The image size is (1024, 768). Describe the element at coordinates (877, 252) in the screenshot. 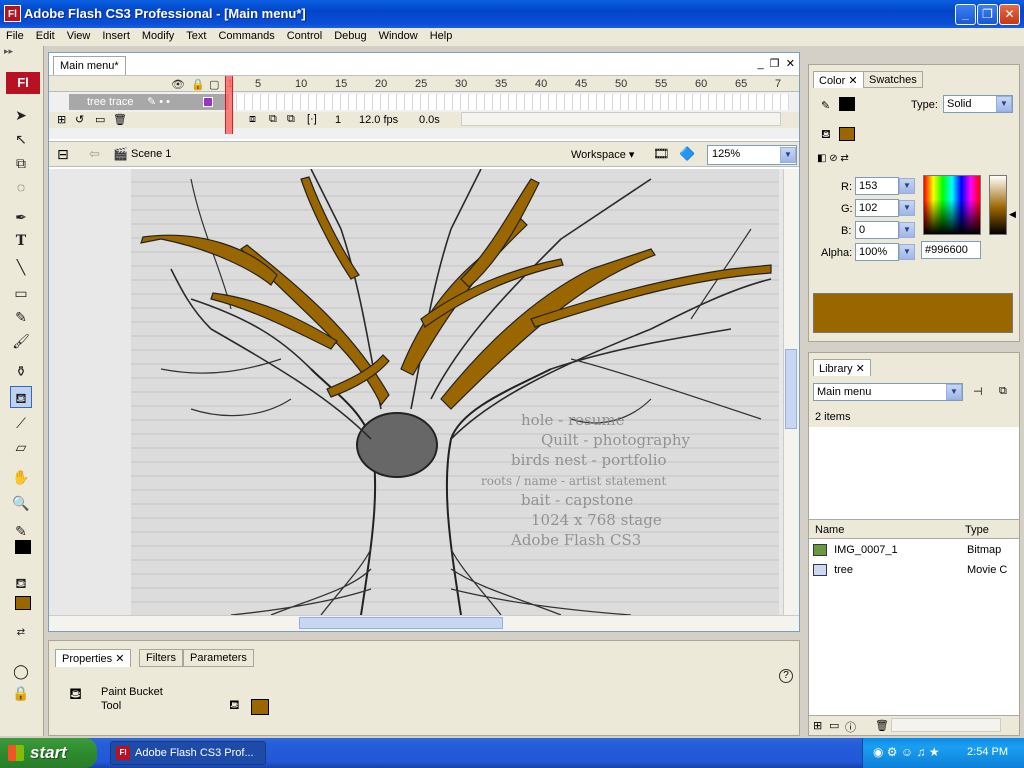

I see `alpha-input: 100%` at that location.